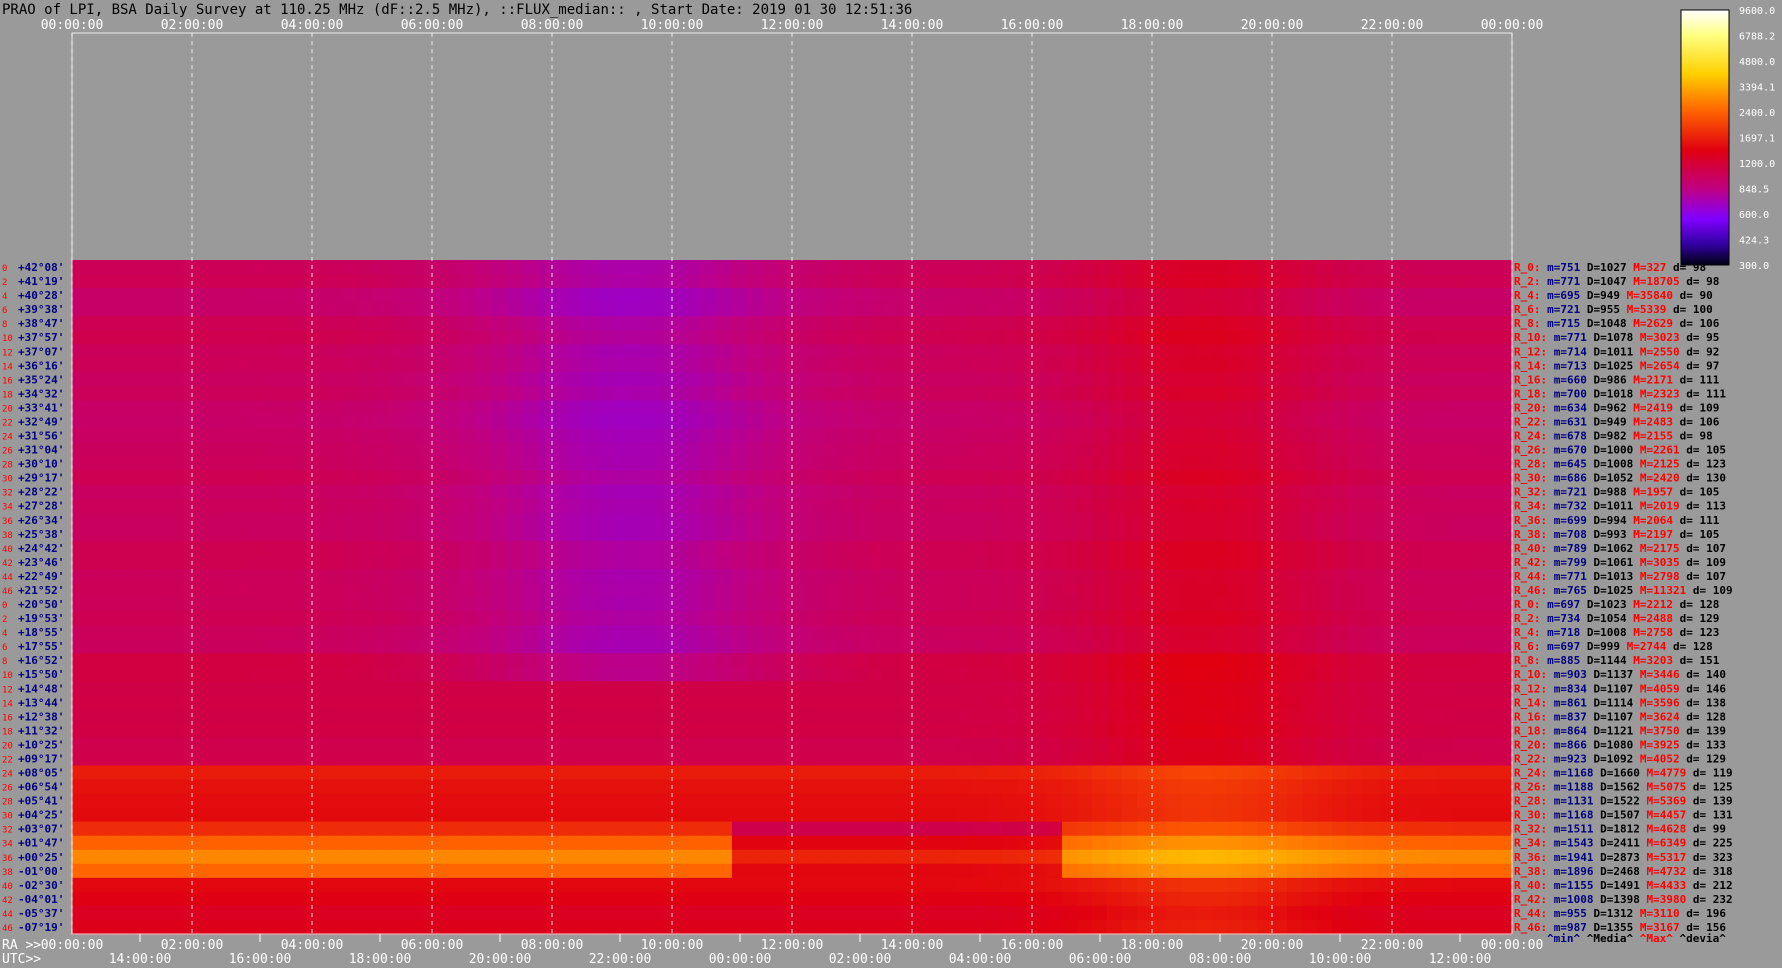 The height and width of the screenshot is (968, 1782). I want to click on row-stat-part: R_0:, so click(1527, 267).